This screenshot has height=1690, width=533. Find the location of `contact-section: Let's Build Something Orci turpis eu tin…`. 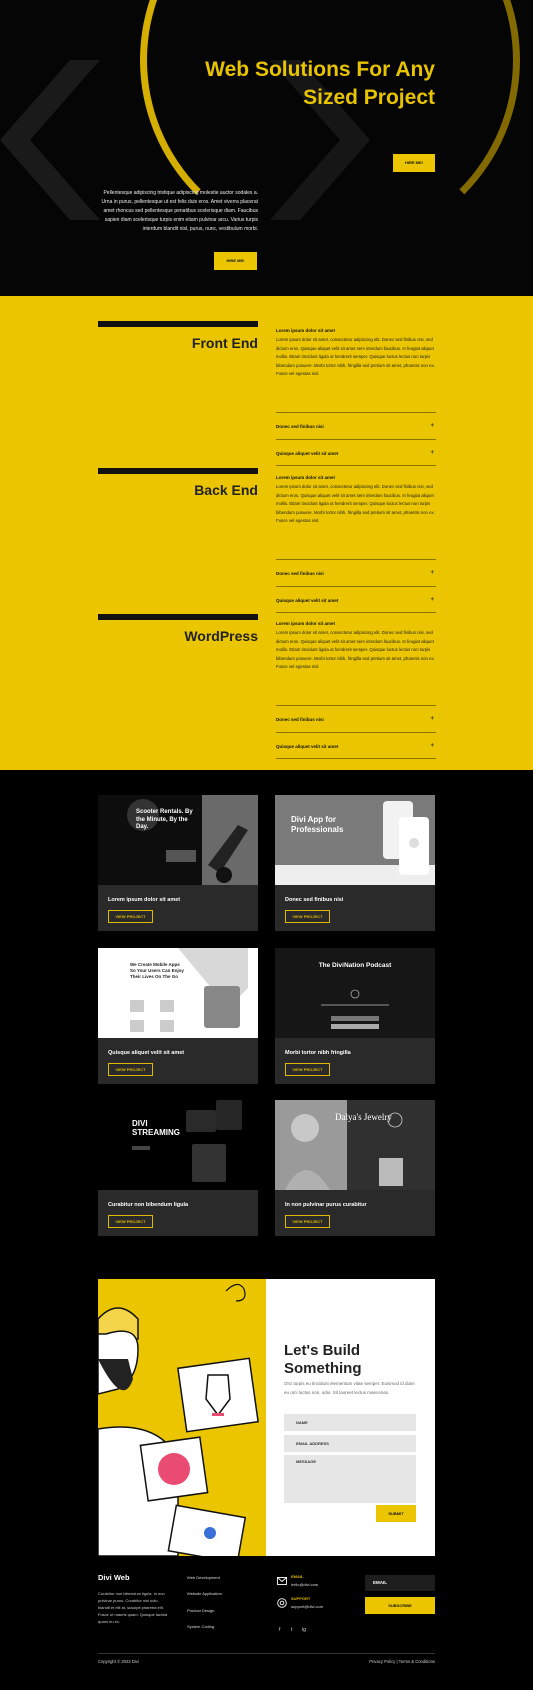

contact-section: Let's Build Something Orci turpis eu tin… is located at coordinates (266, 1417).